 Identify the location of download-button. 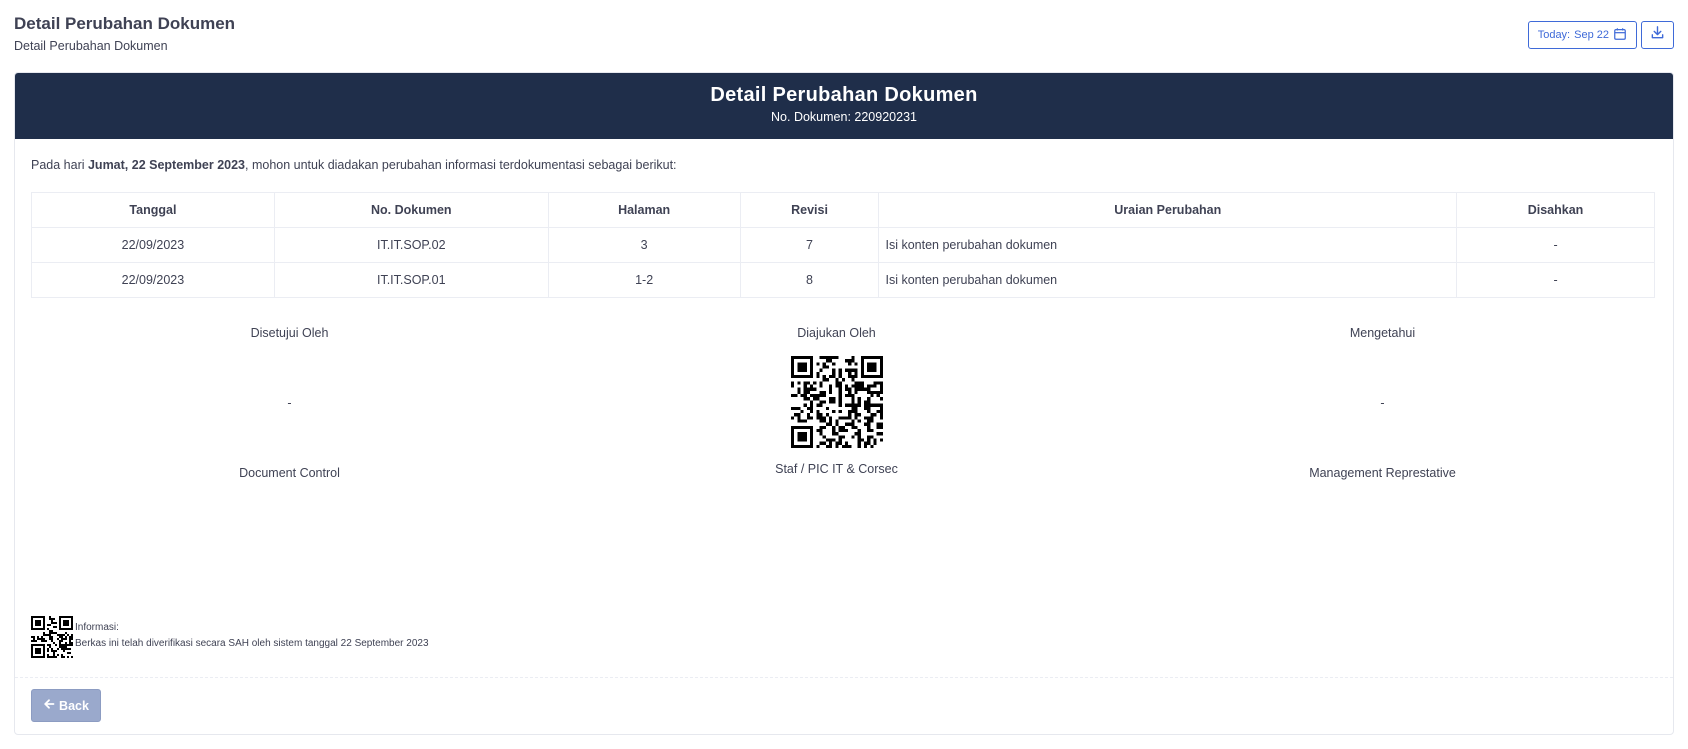
(1657, 35).